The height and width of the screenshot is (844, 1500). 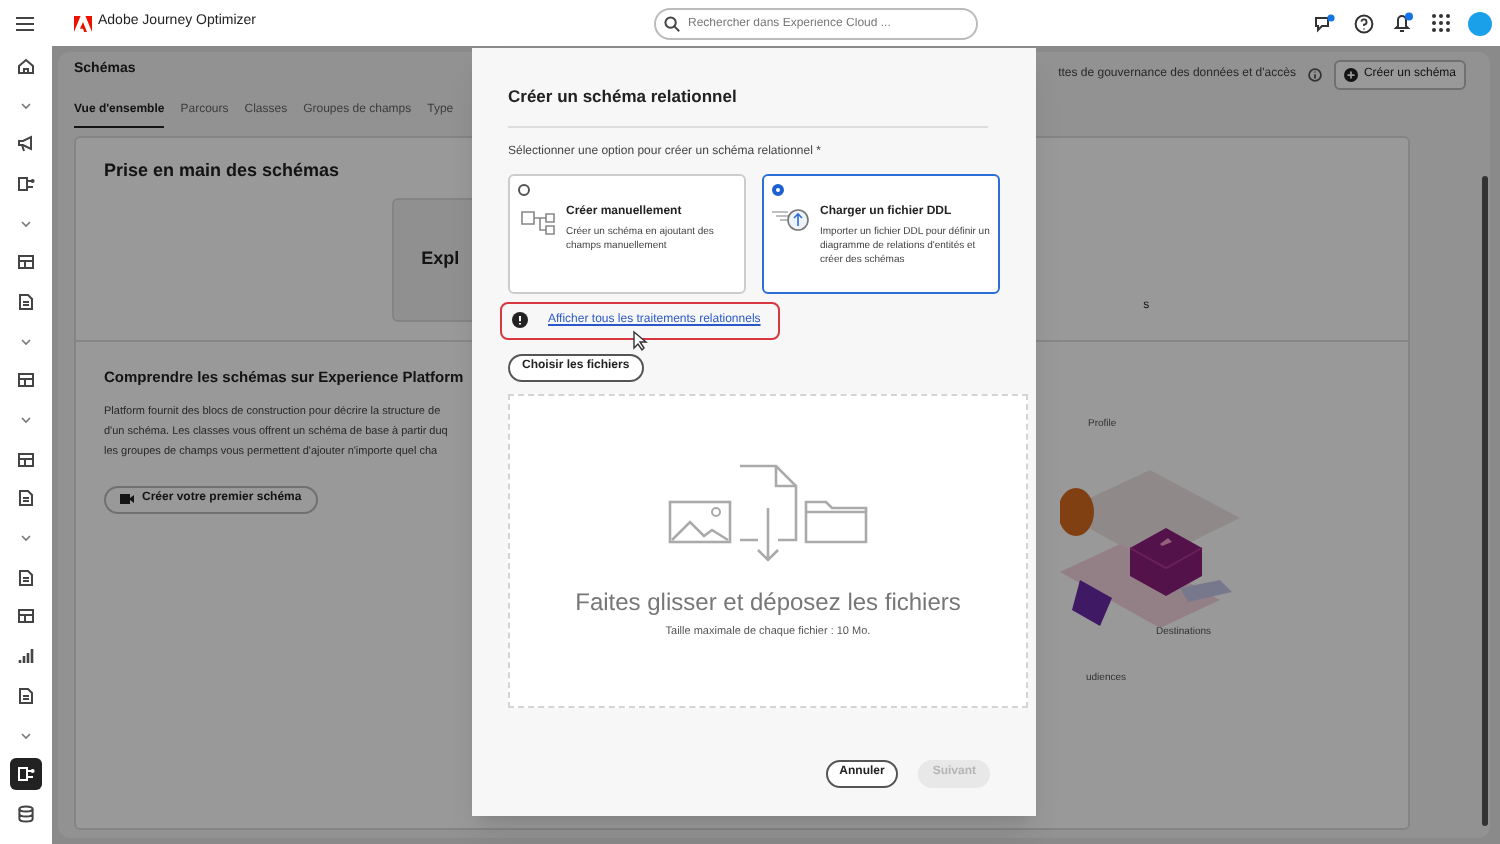 I want to click on card-title: Expl, so click(x=440, y=258).